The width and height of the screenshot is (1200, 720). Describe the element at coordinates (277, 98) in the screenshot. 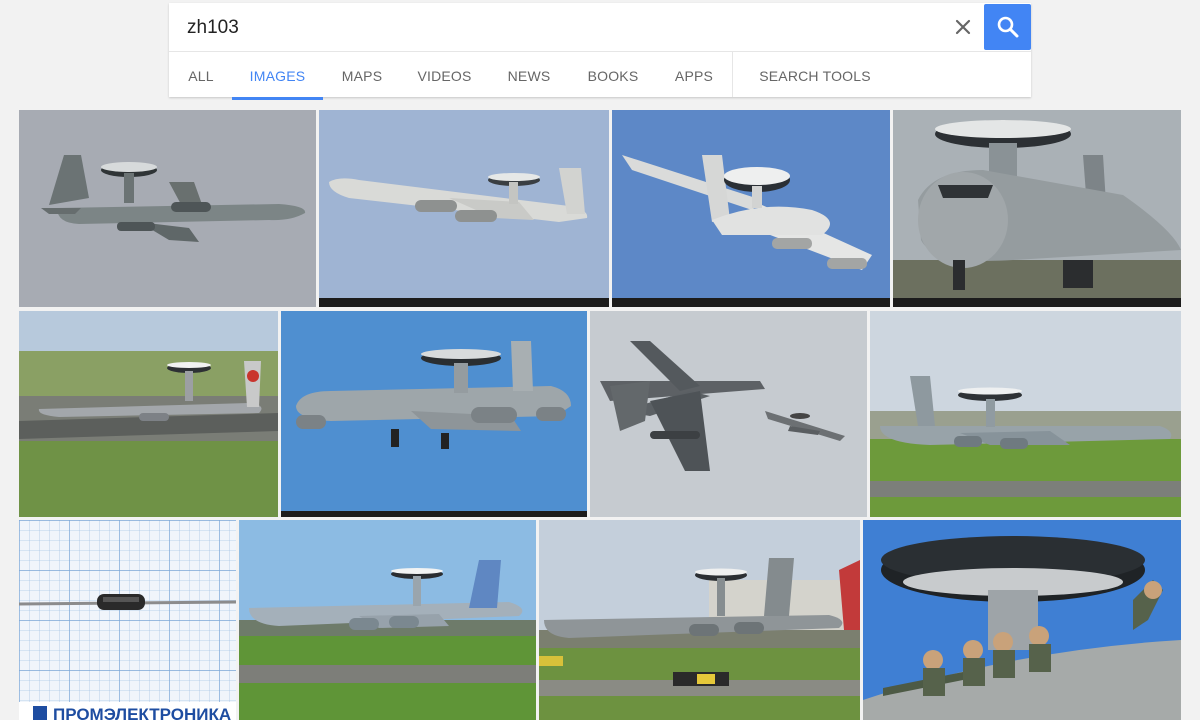

I see `active-tab-indicator` at that location.